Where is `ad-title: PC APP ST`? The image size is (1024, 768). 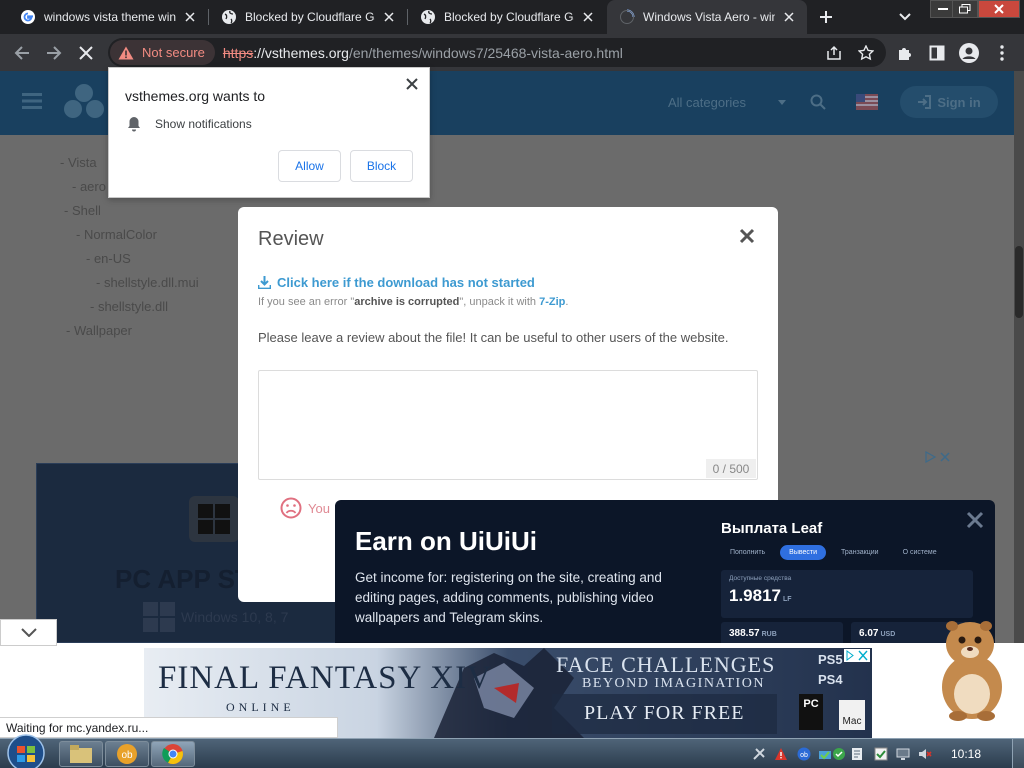 ad-title: PC APP ST is located at coordinates (183, 579).